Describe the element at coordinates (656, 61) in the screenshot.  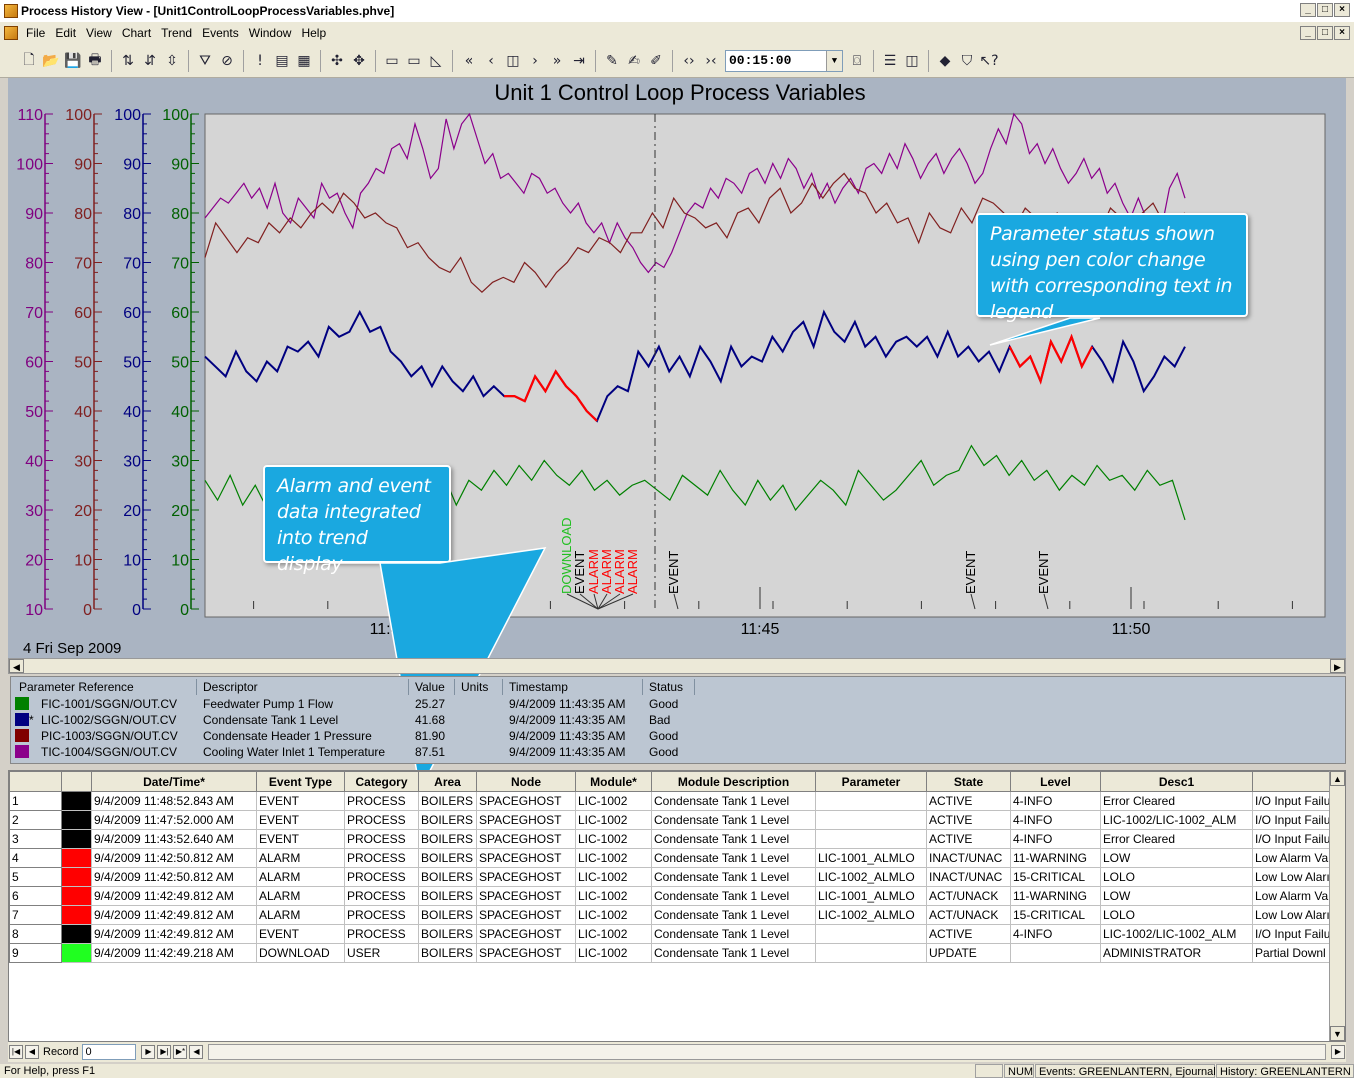
I see `pen-props-icon: ✐` at that location.